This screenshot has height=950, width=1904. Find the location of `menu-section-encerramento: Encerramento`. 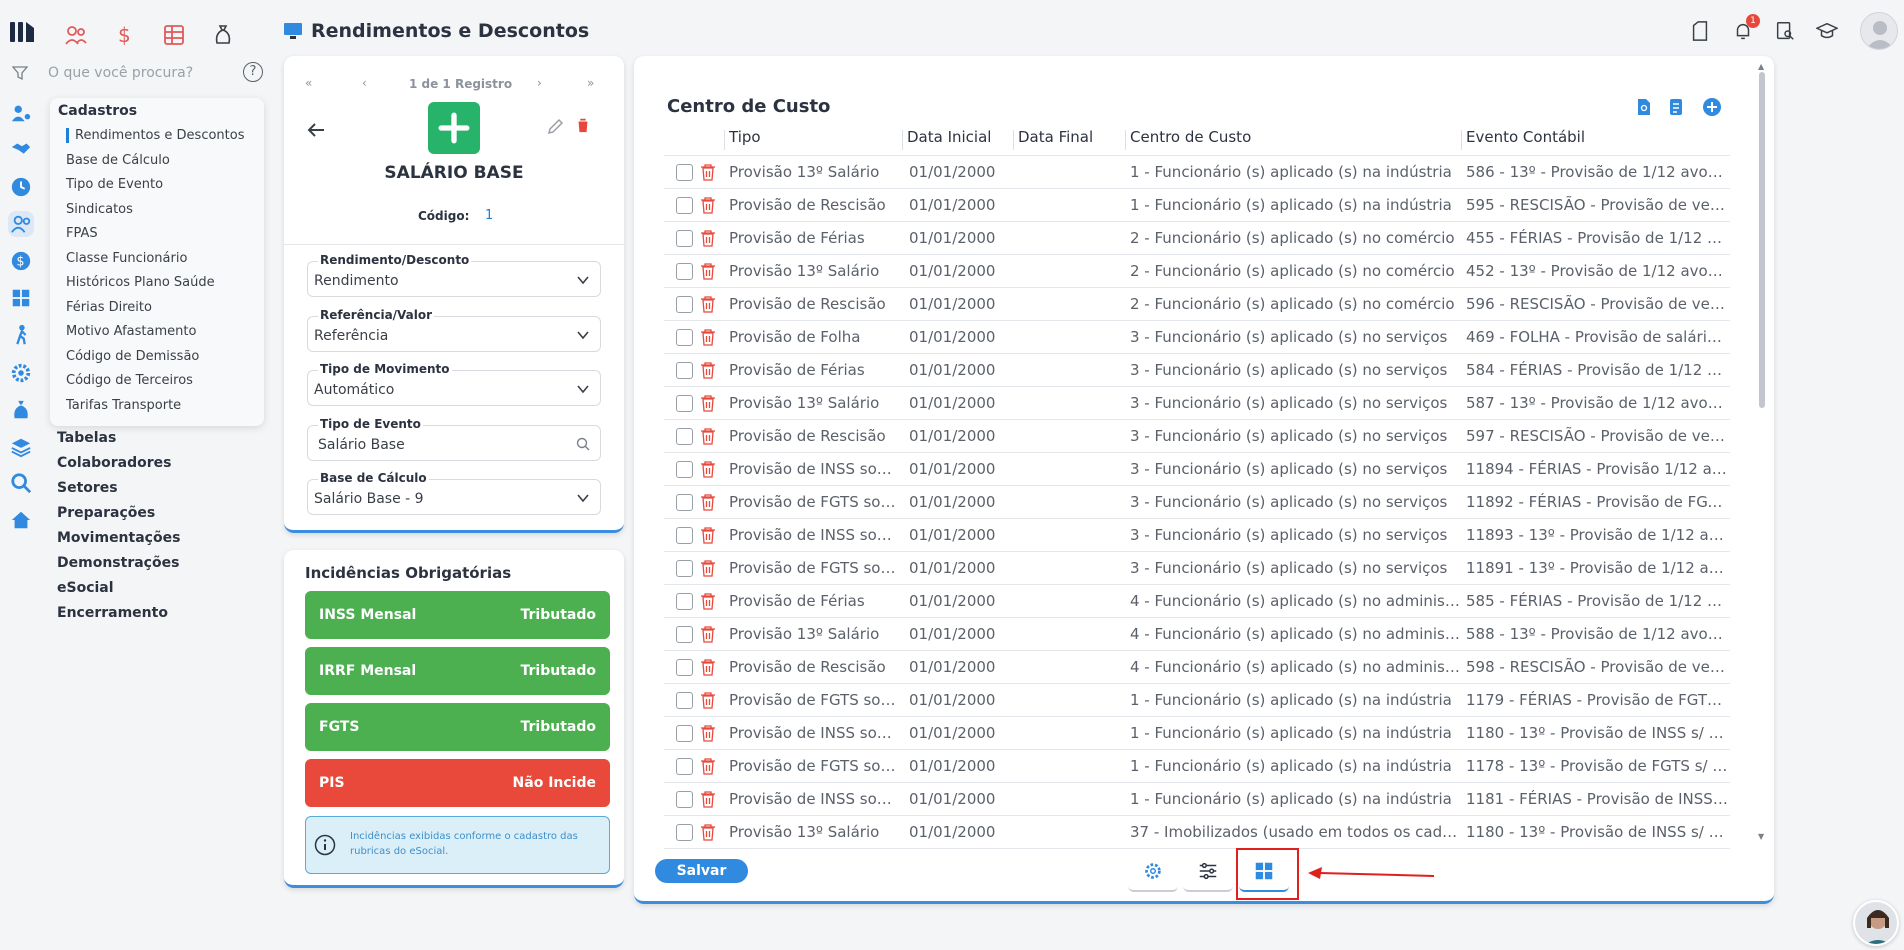

menu-section-encerramento: Encerramento is located at coordinates (112, 613).